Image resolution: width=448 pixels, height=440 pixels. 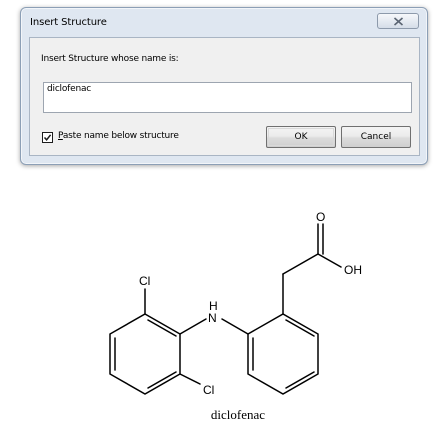 I want to click on hydroxyl-bond, so click(x=329, y=260).